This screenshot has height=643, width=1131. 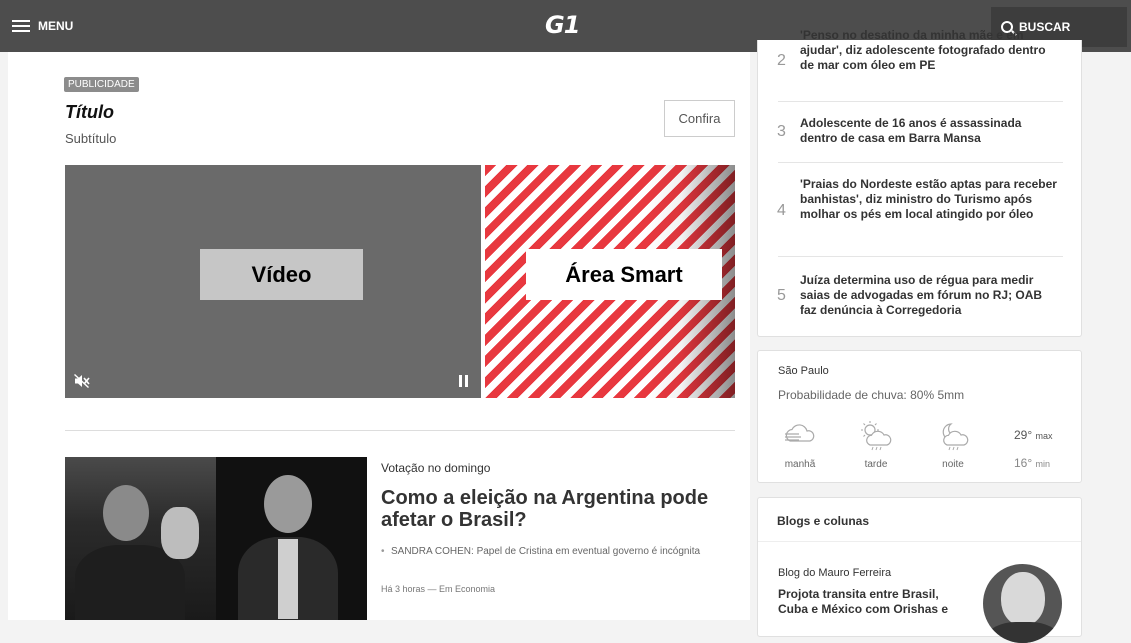 What do you see at coordinates (800, 464) in the screenshot?
I see `period-label: manhã` at bounding box center [800, 464].